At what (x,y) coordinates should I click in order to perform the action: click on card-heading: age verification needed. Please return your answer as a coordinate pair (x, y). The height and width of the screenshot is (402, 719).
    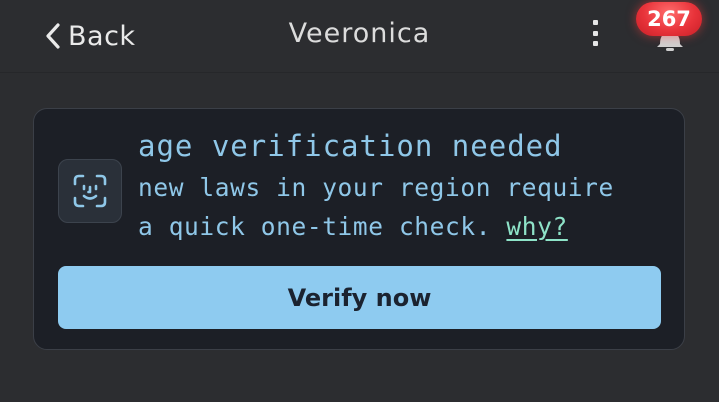
    Looking at the image, I should click on (350, 146).